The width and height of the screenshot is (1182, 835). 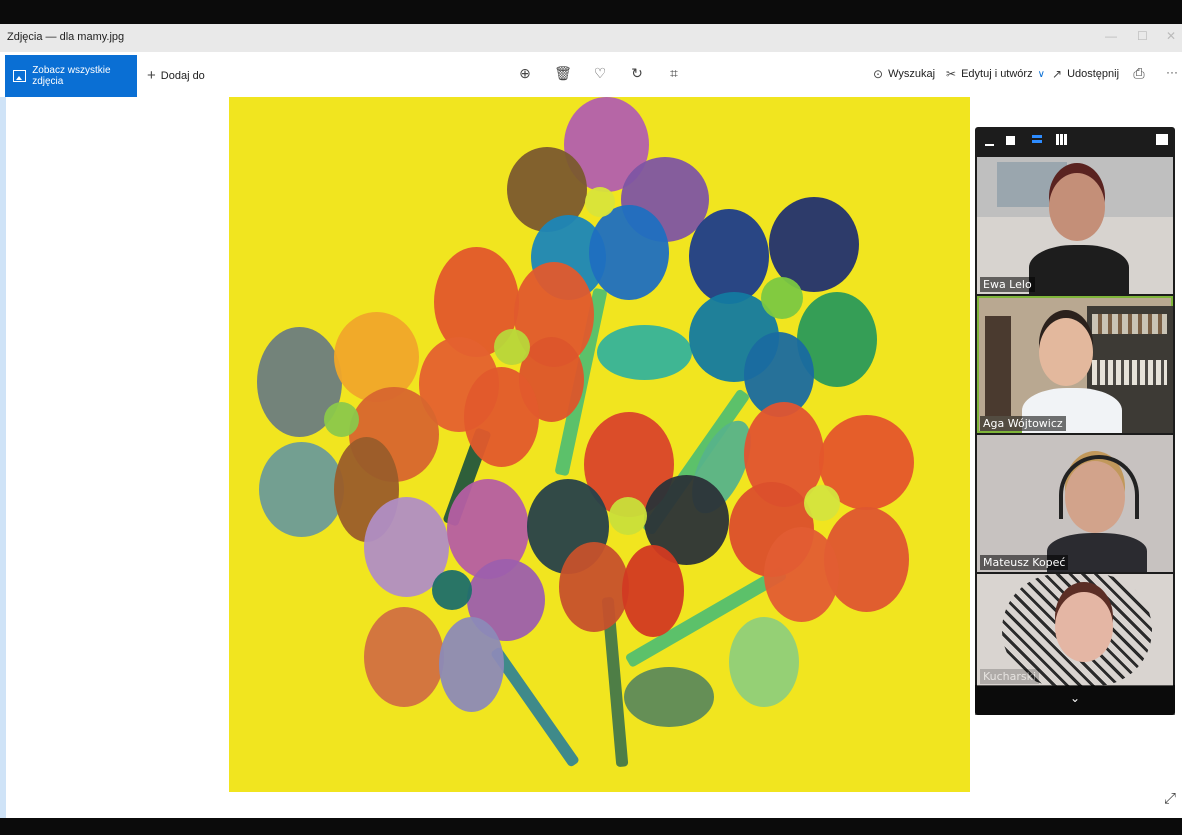 I want to click on zoom-icon: ⊕, so click(x=525, y=73).